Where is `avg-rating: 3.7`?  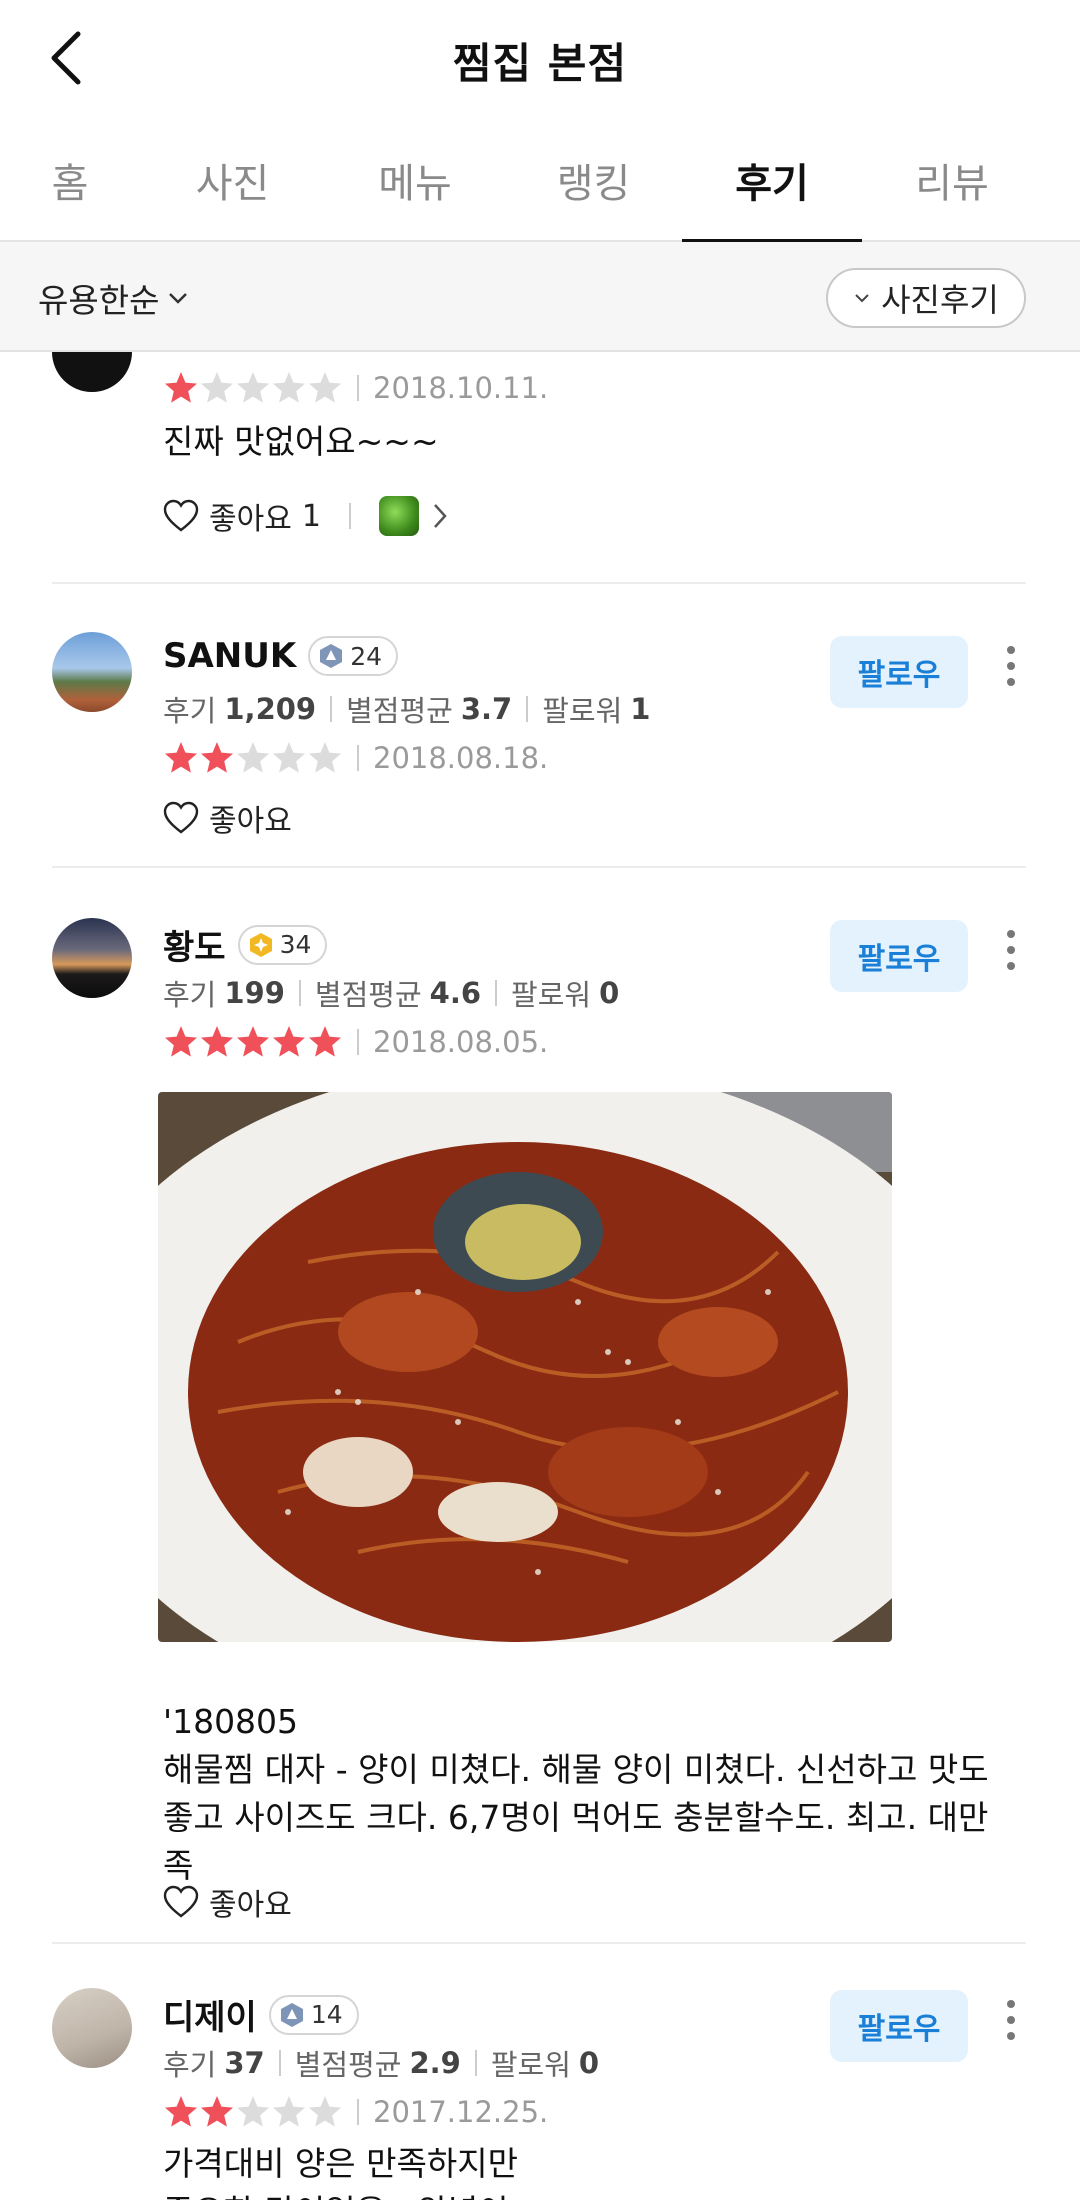 avg-rating: 3.7 is located at coordinates (486, 709).